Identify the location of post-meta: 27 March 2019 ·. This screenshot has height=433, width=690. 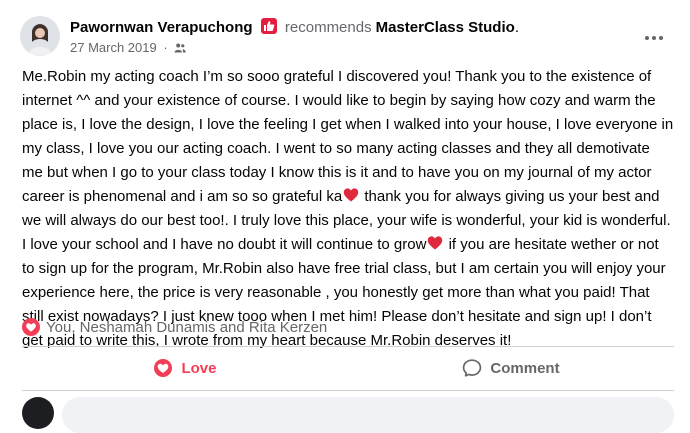
(355, 48).